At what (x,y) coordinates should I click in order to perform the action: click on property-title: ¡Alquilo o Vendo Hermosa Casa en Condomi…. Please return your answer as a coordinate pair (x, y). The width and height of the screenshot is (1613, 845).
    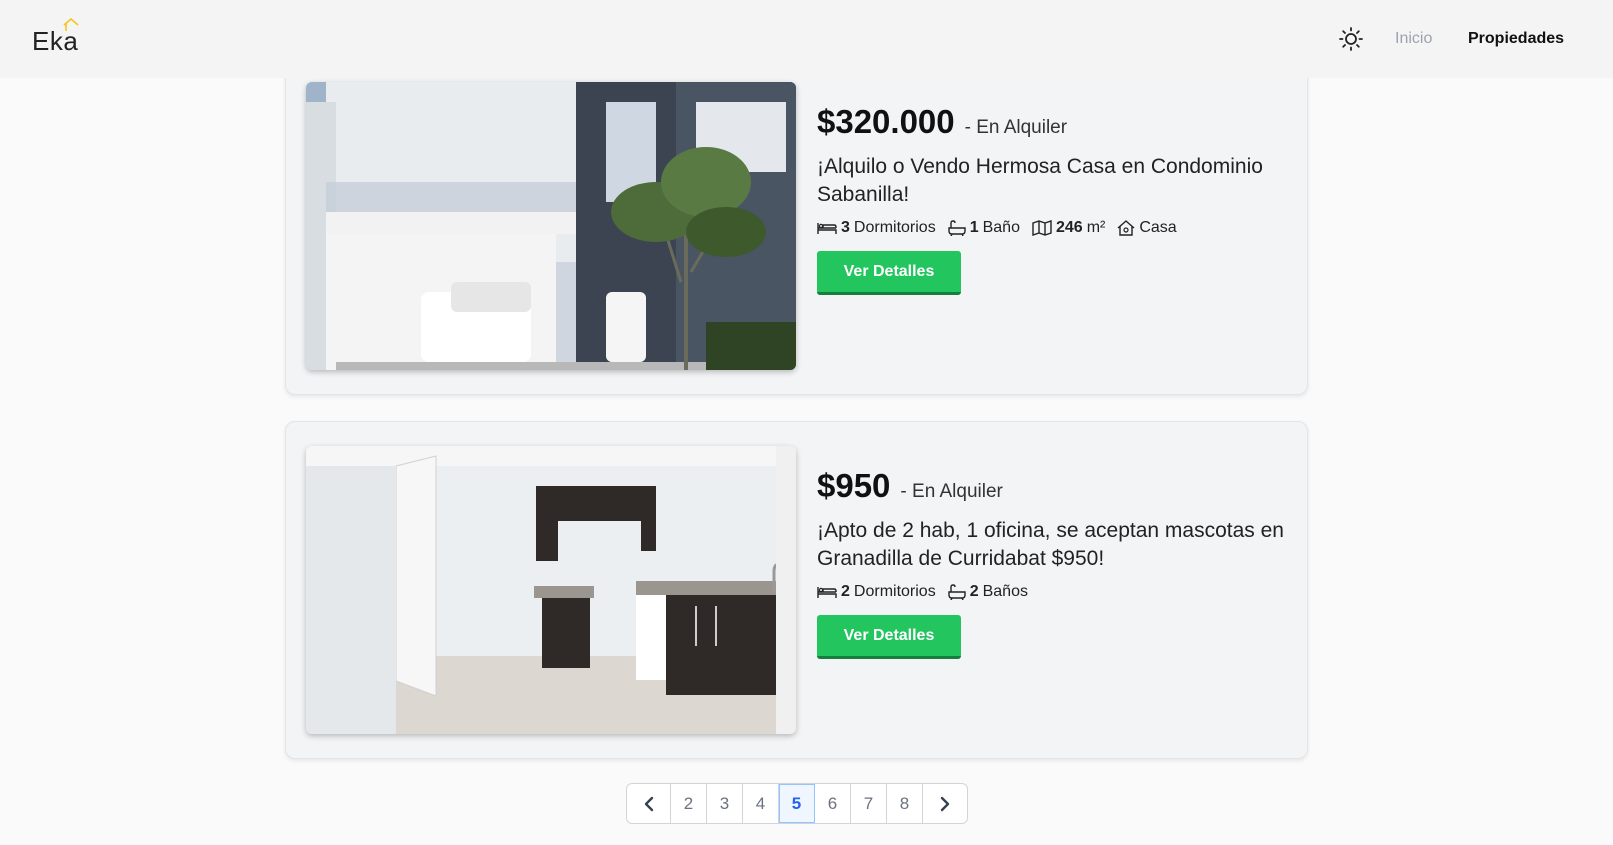
    Looking at the image, I should click on (1040, 180).